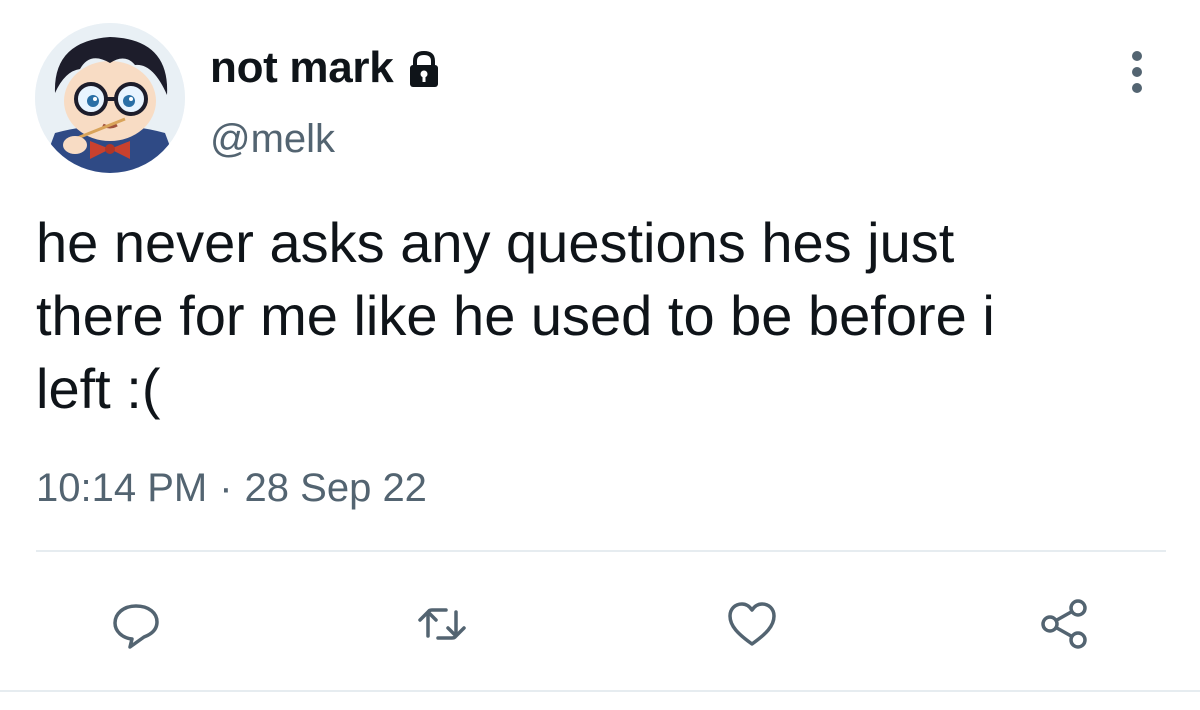  I want to click on user-handle: @melk, so click(272, 139).